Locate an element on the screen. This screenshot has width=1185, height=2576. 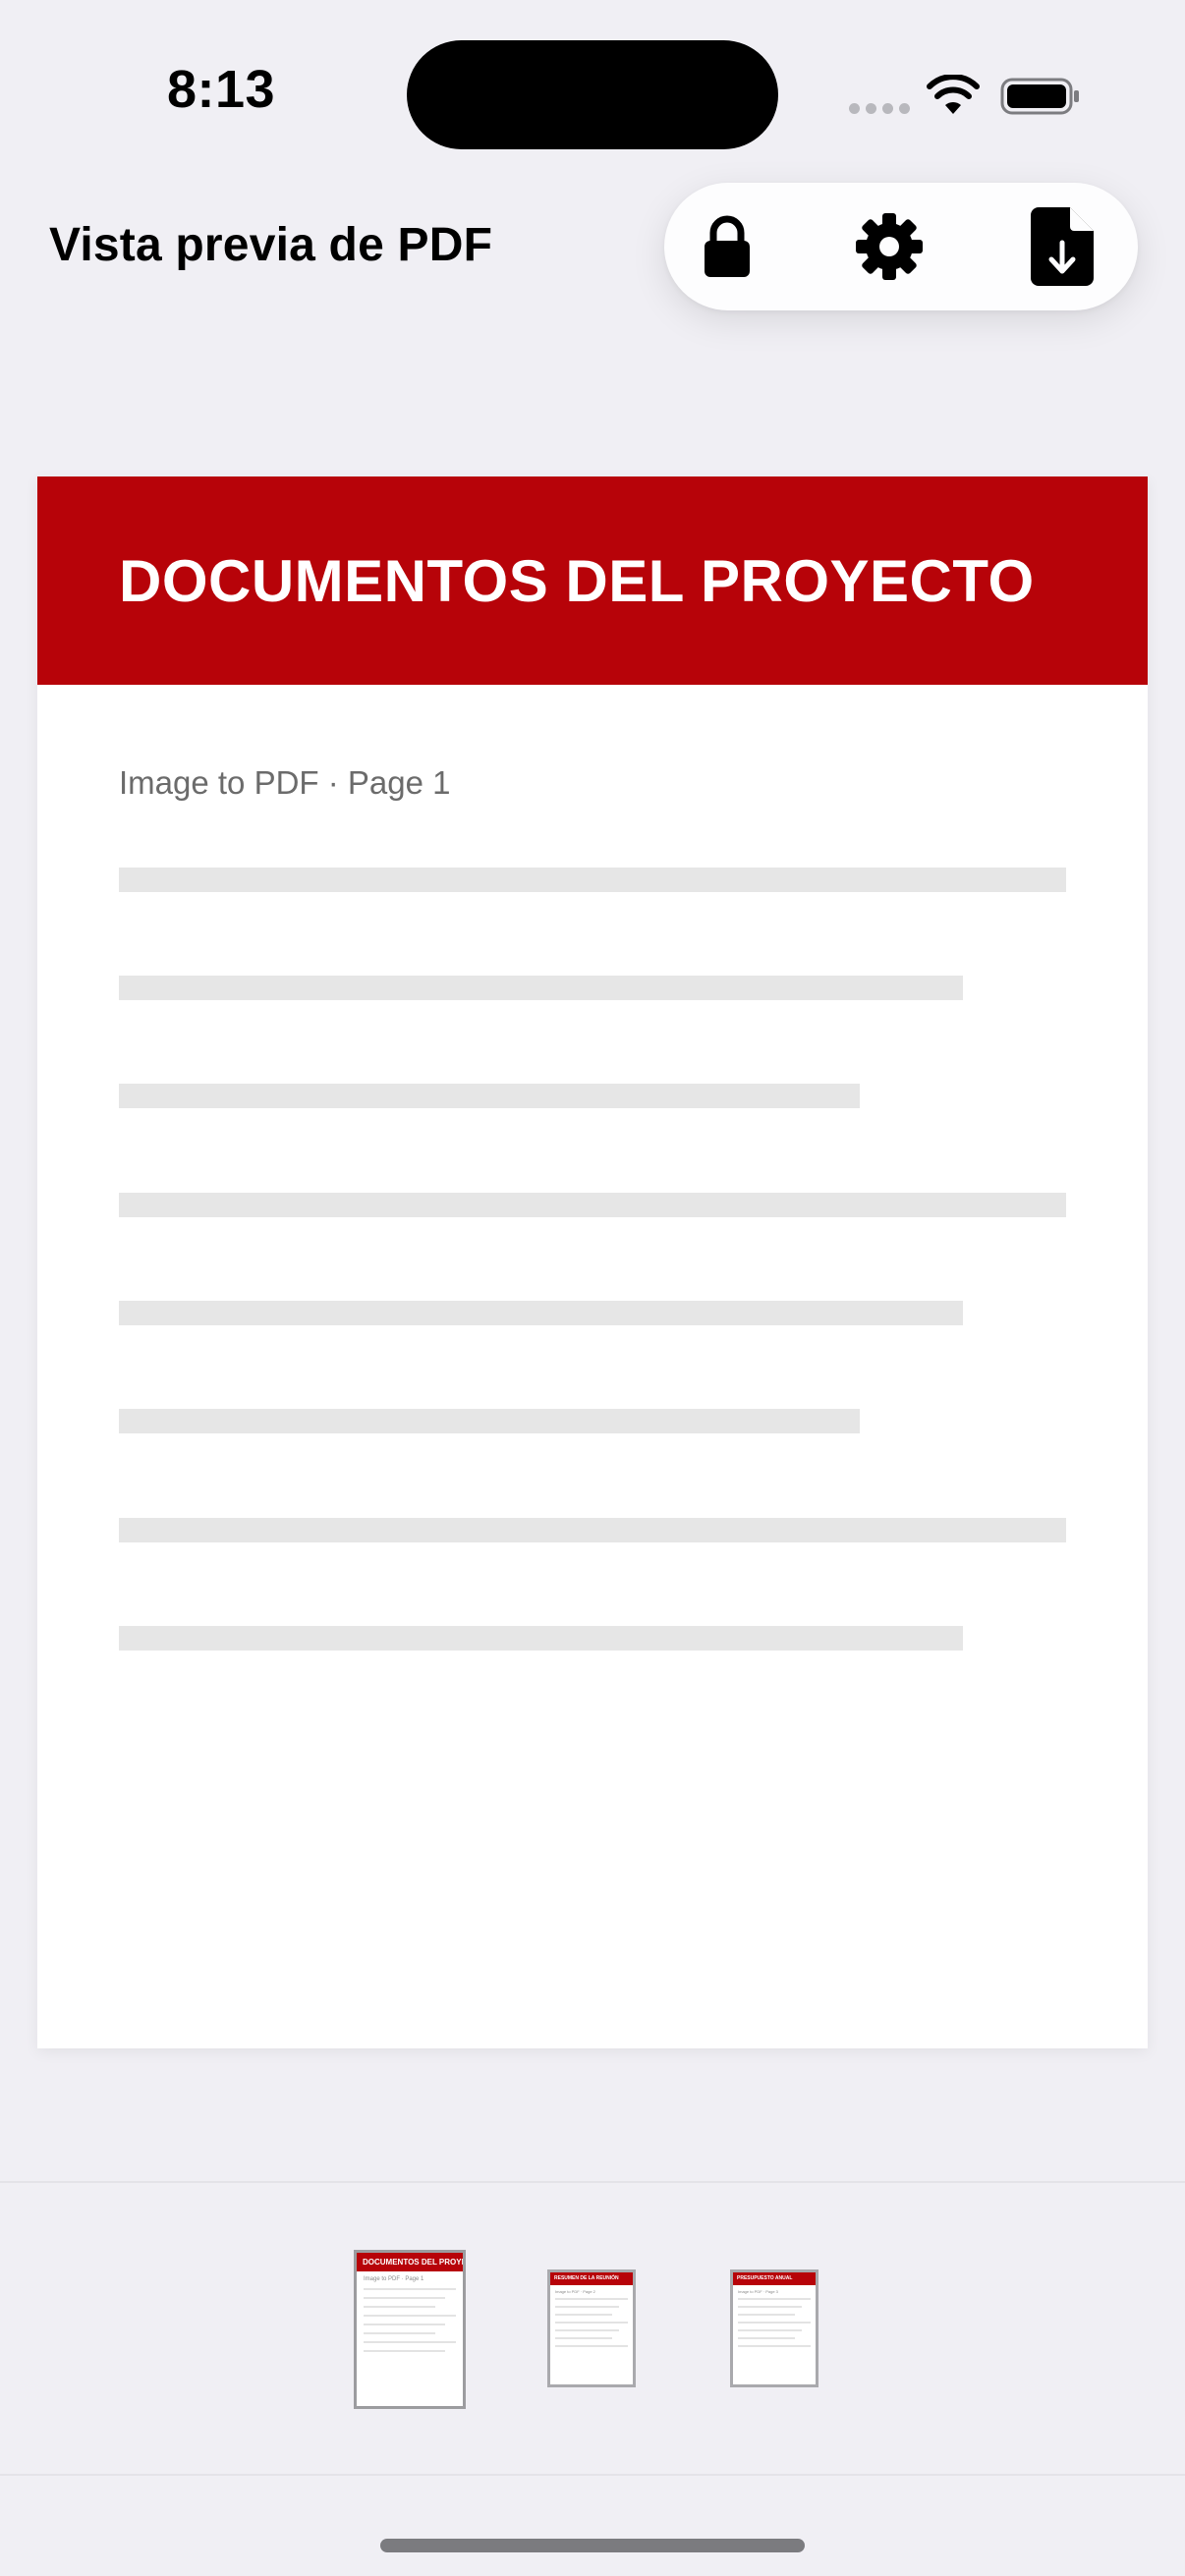
dynamic-island is located at coordinates (592, 94).